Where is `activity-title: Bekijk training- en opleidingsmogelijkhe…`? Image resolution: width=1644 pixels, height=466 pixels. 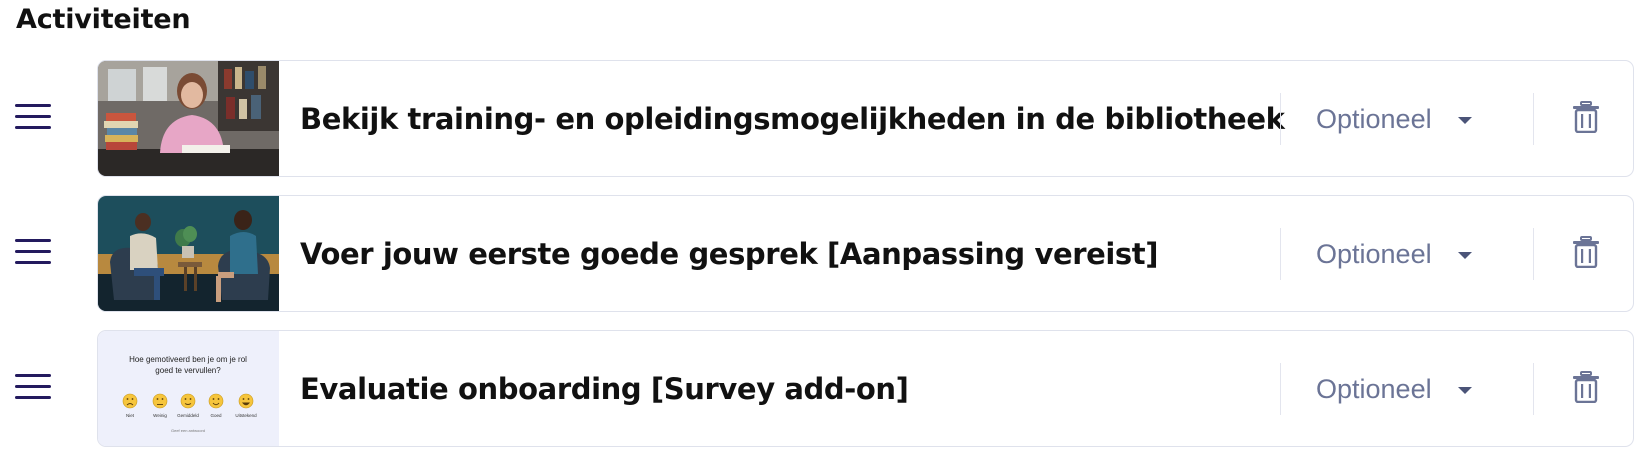 activity-title: Bekijk training- en opleidingsmogelijkhe… is located at coordinates (792, 118).